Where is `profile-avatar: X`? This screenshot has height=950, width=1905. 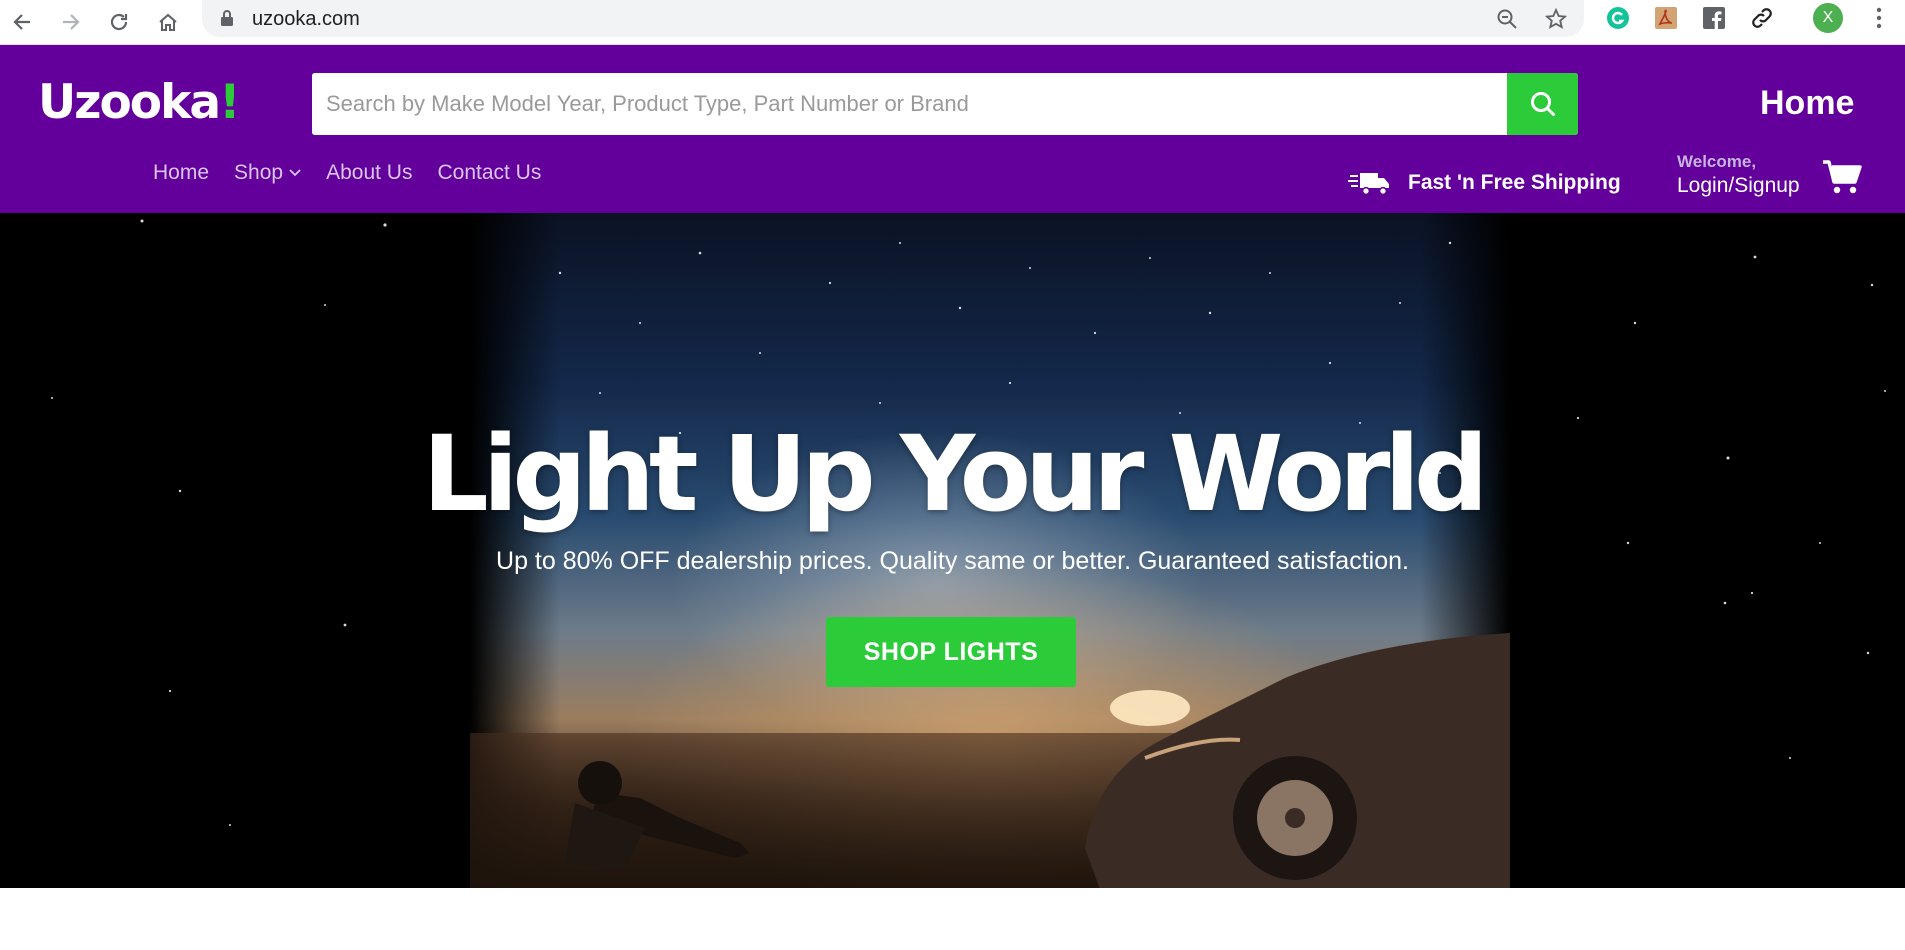
profile-avatar: X is located at coordinates (1828, 18).